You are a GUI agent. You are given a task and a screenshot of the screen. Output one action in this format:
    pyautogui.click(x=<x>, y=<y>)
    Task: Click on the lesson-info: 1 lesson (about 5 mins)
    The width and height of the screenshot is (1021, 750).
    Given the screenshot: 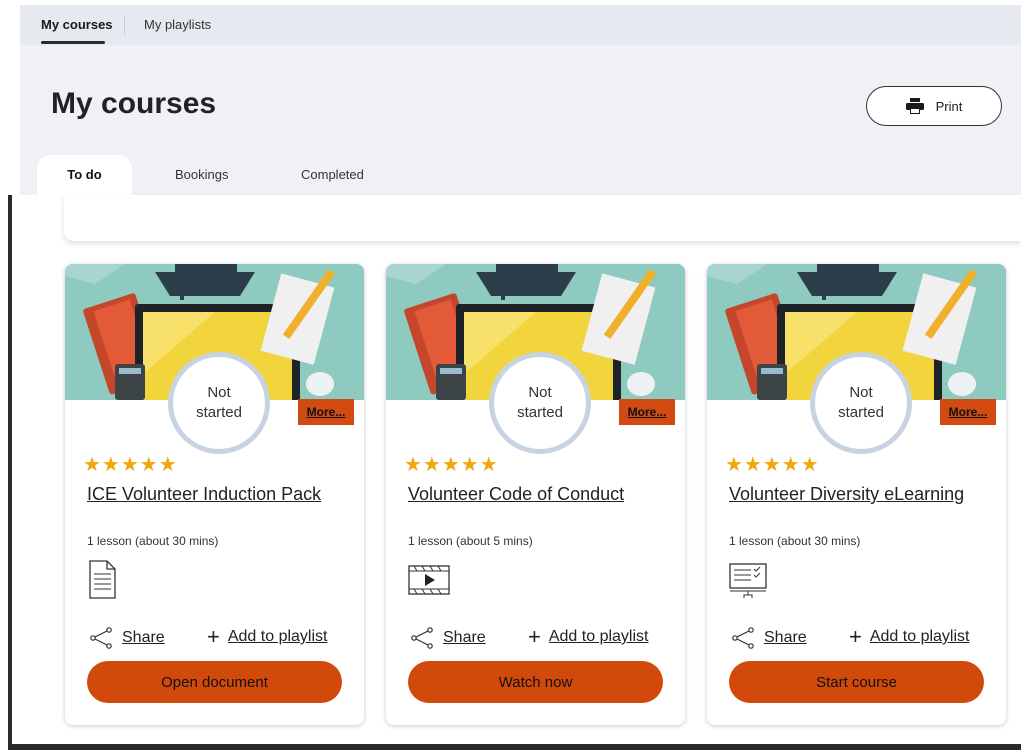 What is the action you would take?
    pyautogui.click(x=470, y=541)
    